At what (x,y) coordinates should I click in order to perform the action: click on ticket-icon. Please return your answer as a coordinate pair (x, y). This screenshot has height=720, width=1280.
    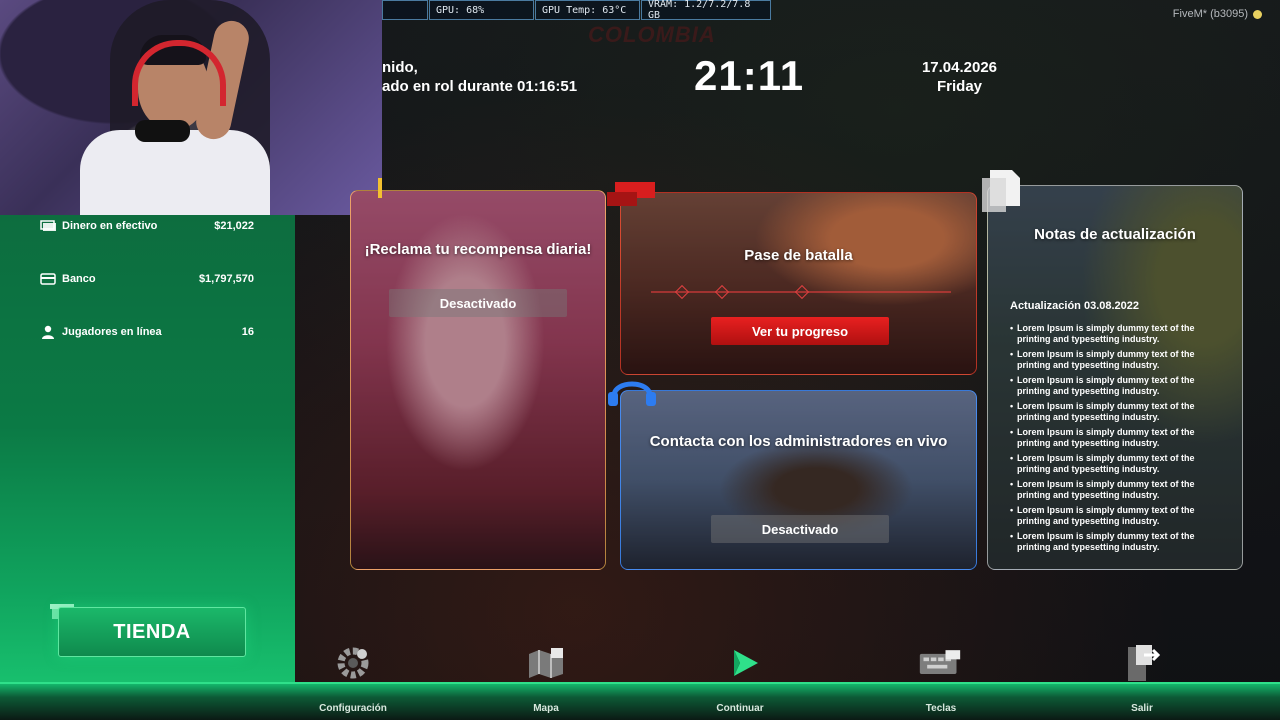
    Looking at the image, I should click on (631, 194).